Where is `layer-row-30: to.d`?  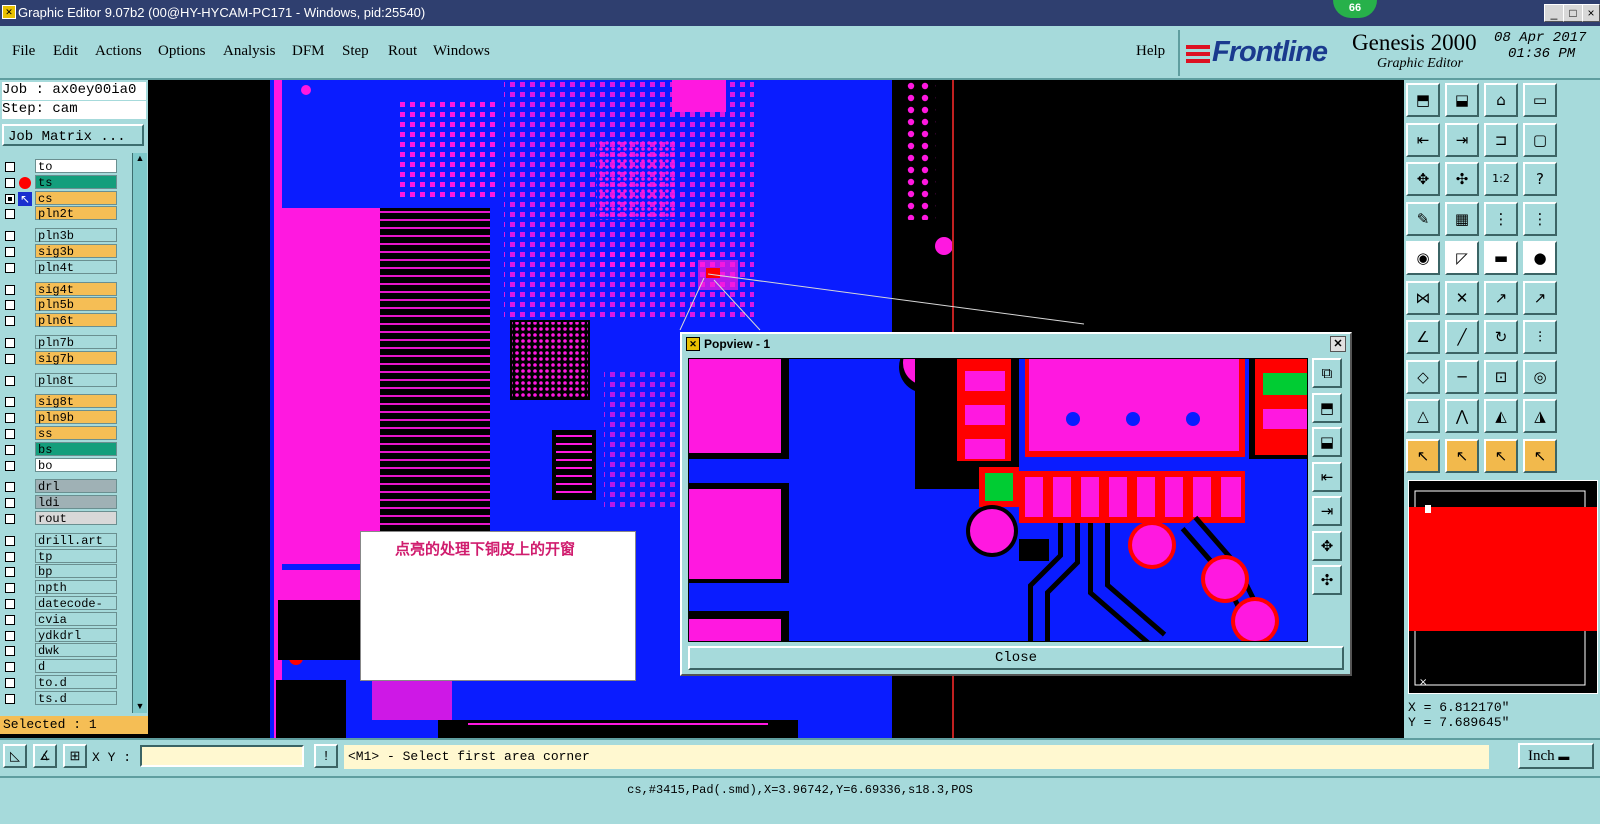 layer-row-30: to.d is located at coordinates (60, 682).